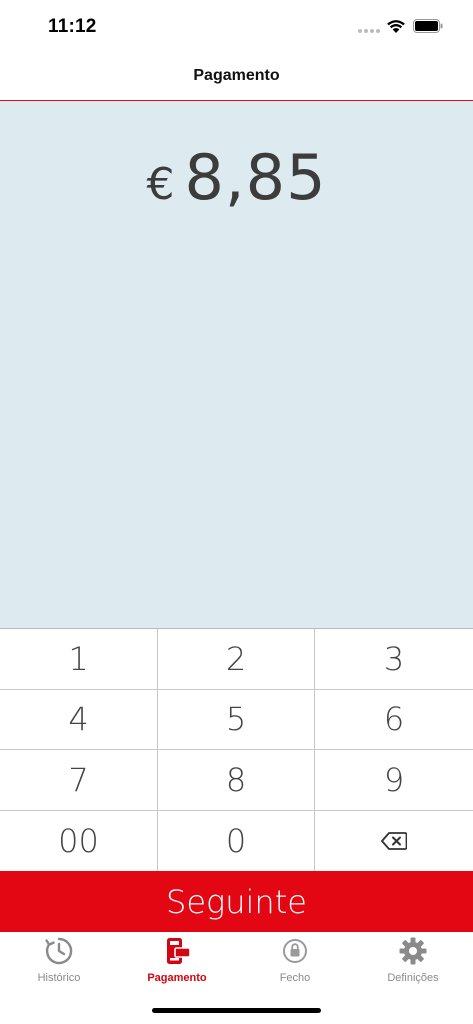  What do you see at coordinates (79, 780) in the screenshot?
I see `key-7: 7` at bounding box center [79, 780].